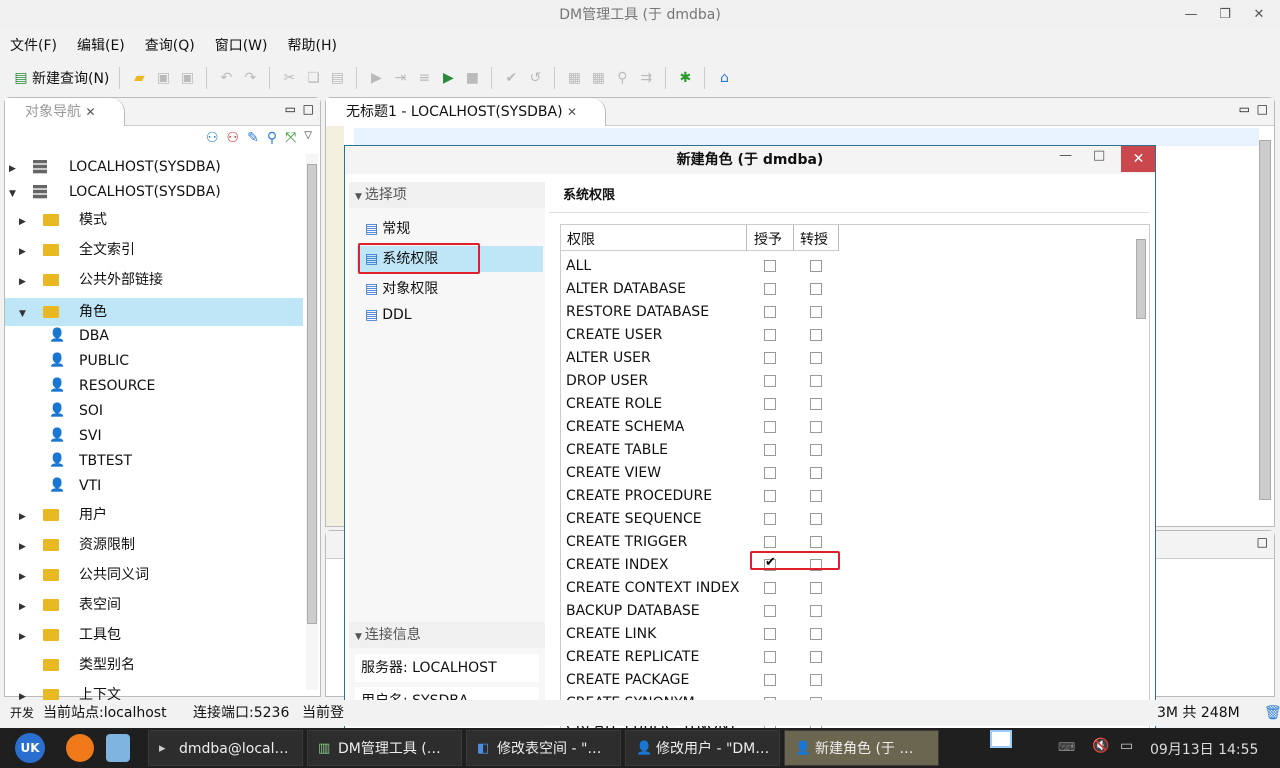 This screenshot has width=1280, height=768. What do you see at coordinates (768, 239) in the screenshot?
I see `column-grant: 授予` at bounding box center [768, 239].